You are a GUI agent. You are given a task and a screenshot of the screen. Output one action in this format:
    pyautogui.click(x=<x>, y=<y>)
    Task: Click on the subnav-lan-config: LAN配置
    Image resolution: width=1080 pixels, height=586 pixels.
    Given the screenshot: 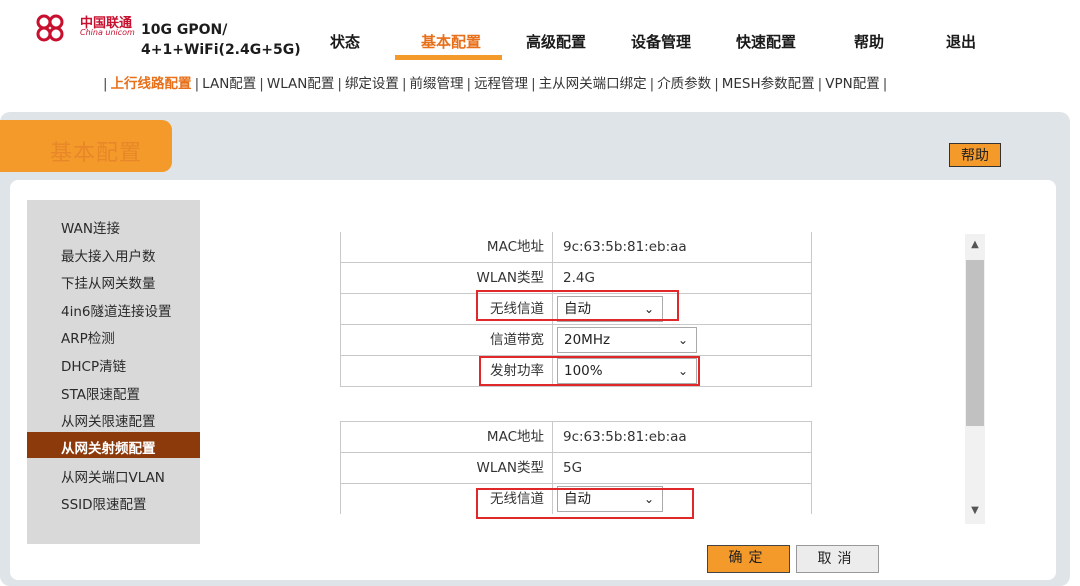 What is the action you would take?
    pyautogui.click(x=229, y=84)
    